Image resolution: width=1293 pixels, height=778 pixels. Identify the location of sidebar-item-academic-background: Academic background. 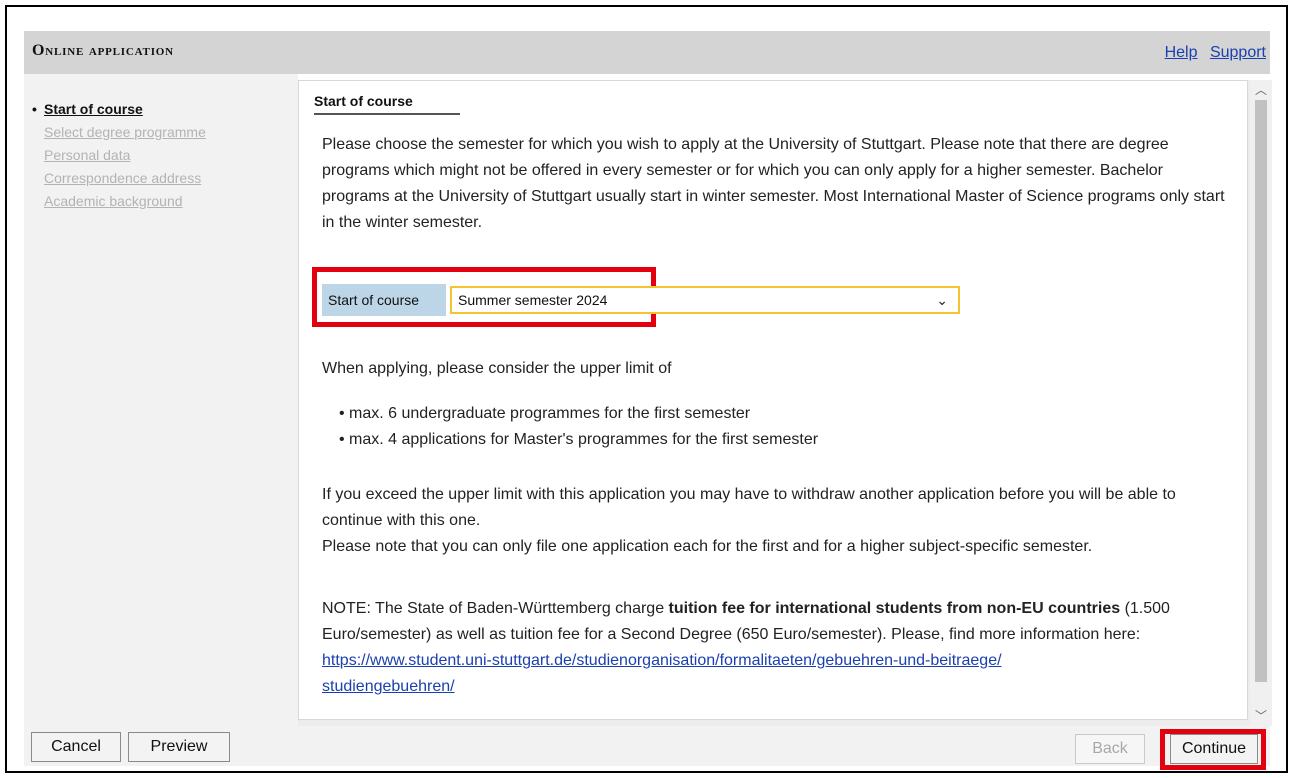
(113, 201).